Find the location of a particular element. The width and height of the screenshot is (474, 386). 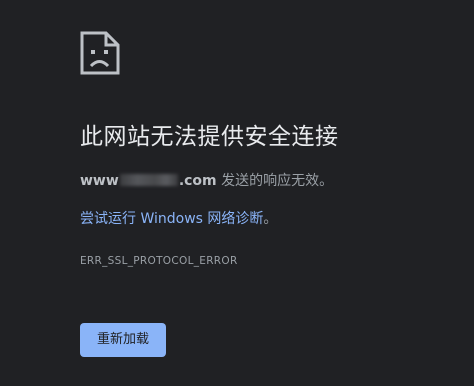

network-diagnostics-link-row: 尝试运行 Windows 网络诊断。 is located at coordinates (178, 219).